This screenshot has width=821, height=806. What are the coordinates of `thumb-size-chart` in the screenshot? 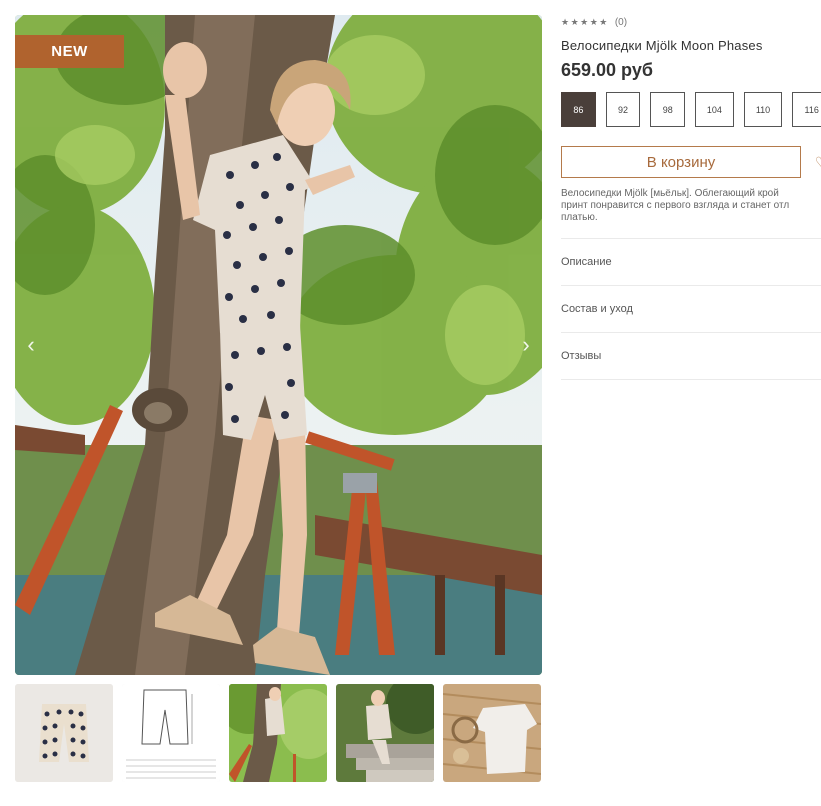 It's located at (171, 733).